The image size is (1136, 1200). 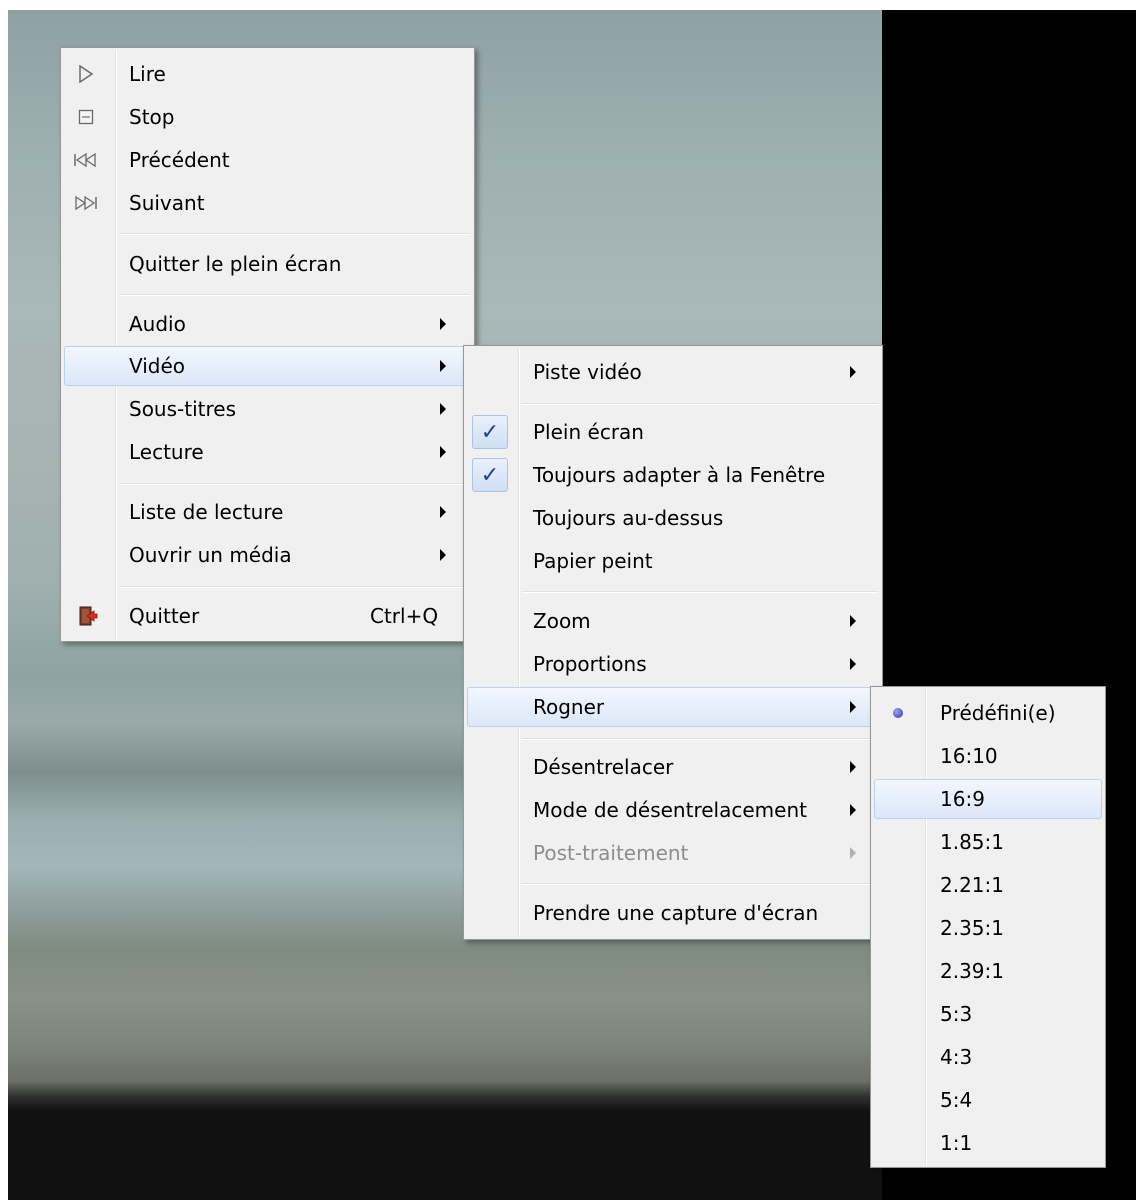 What do you see at coordinates (86, 117) in the screenshot?
I see `stop-icon` at bounding box center [86, 117].